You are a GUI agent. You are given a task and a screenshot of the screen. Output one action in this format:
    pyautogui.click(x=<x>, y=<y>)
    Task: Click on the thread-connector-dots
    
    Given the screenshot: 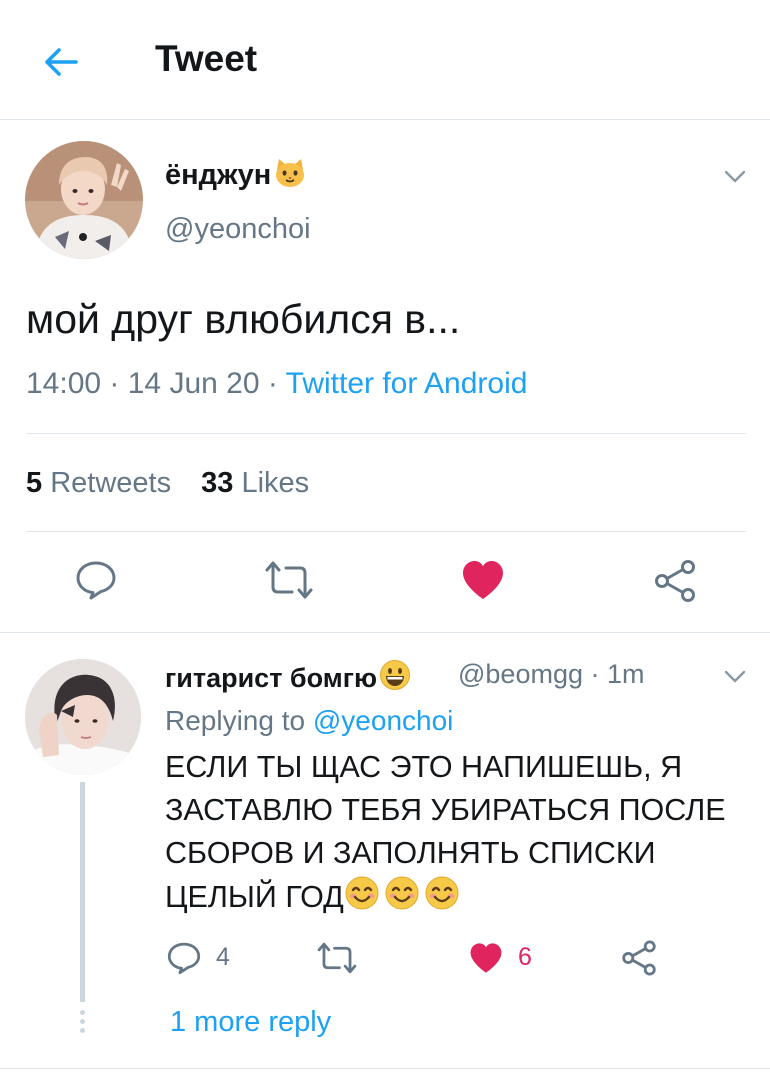 What is the action you would take?
    pyautogui.click(x=82, y=1022)
    